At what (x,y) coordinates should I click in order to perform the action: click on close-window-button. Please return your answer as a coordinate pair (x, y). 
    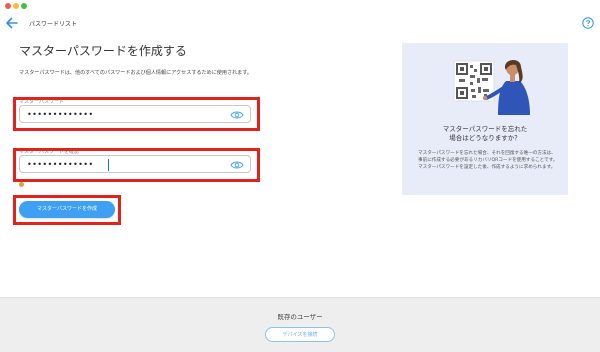
    Looking at the image, I should click on (8, 6).